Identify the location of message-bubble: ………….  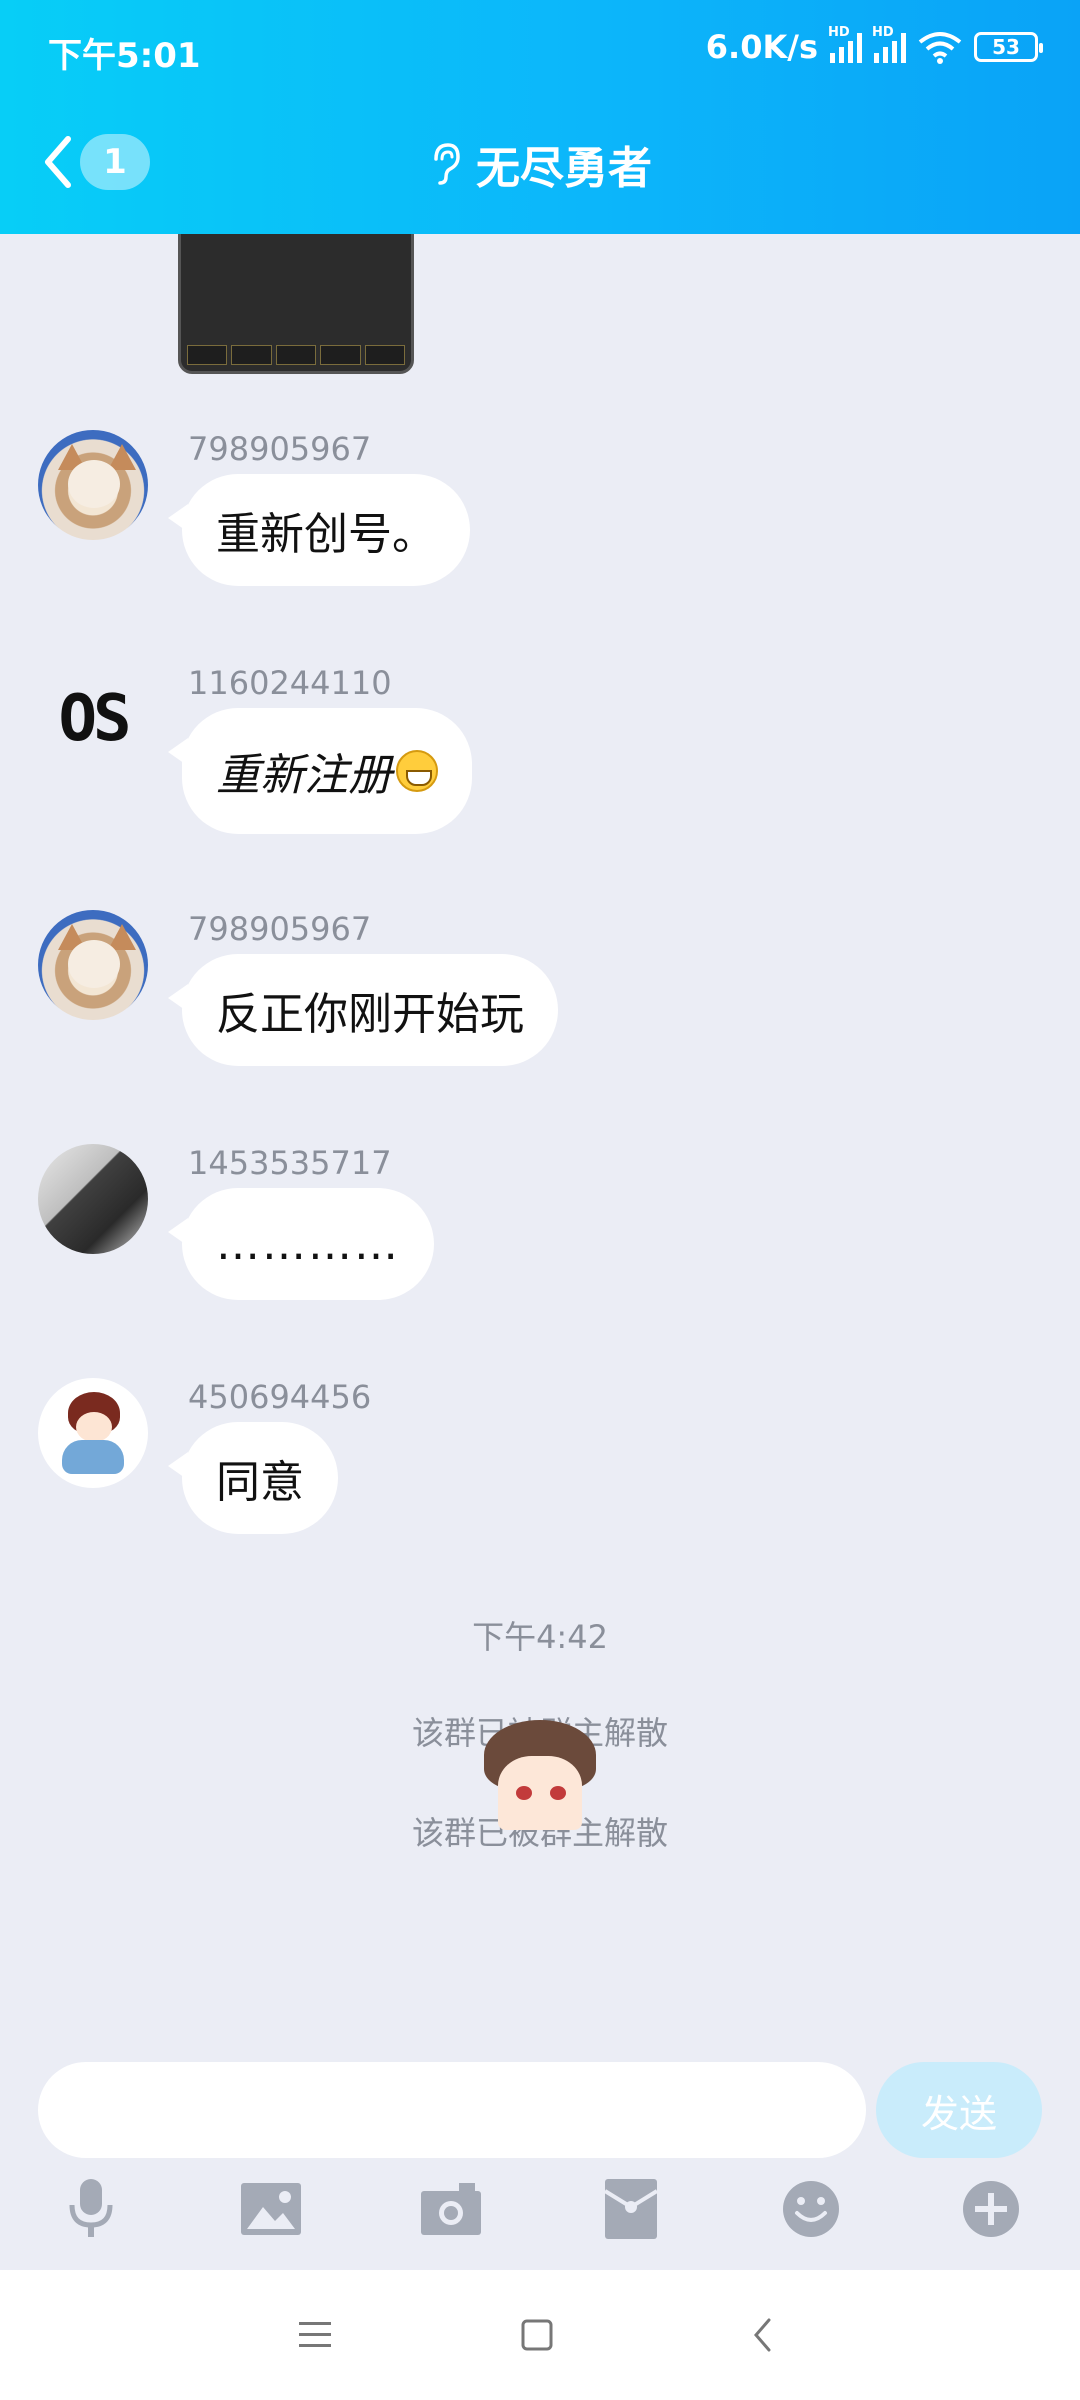
(301, 1244).